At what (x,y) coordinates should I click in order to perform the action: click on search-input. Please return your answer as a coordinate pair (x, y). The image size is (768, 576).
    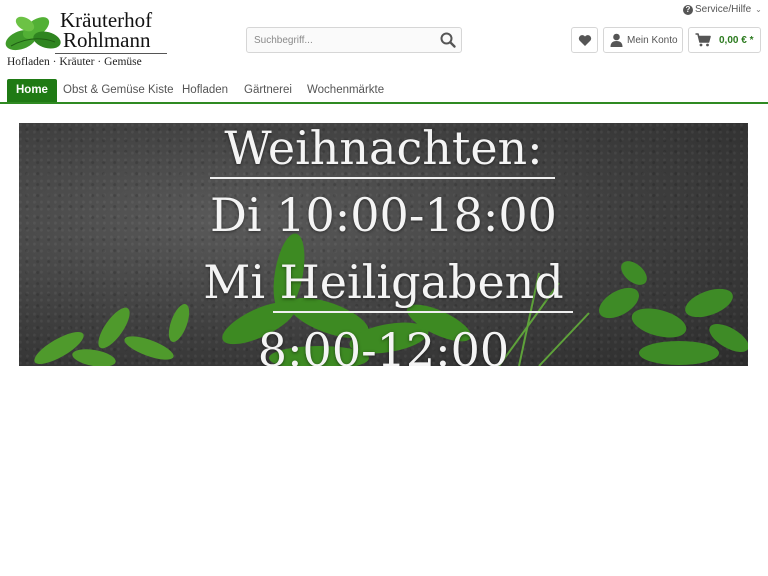
    Looking at the image, I should click on (340, 40).